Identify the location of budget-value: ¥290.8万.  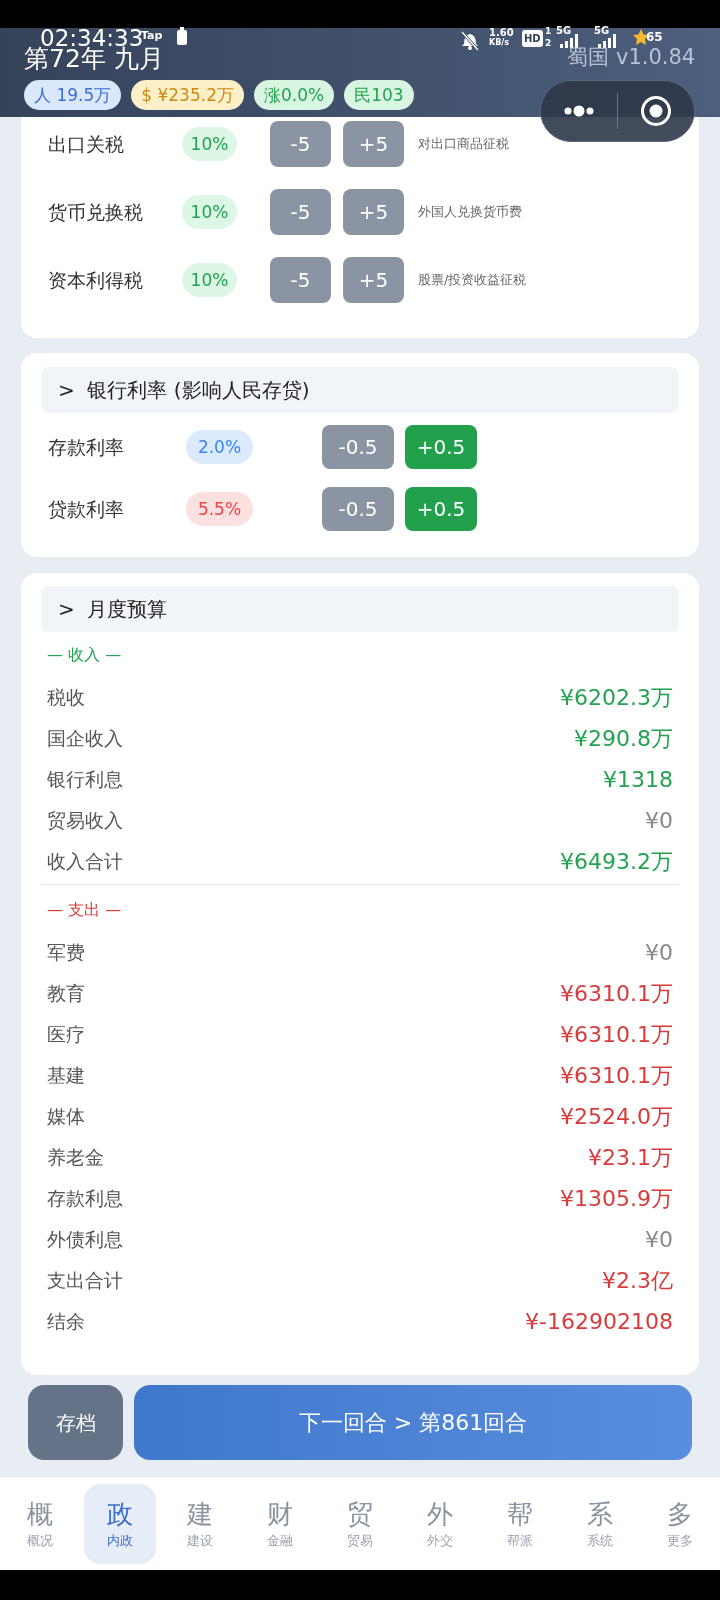
(623, 739).